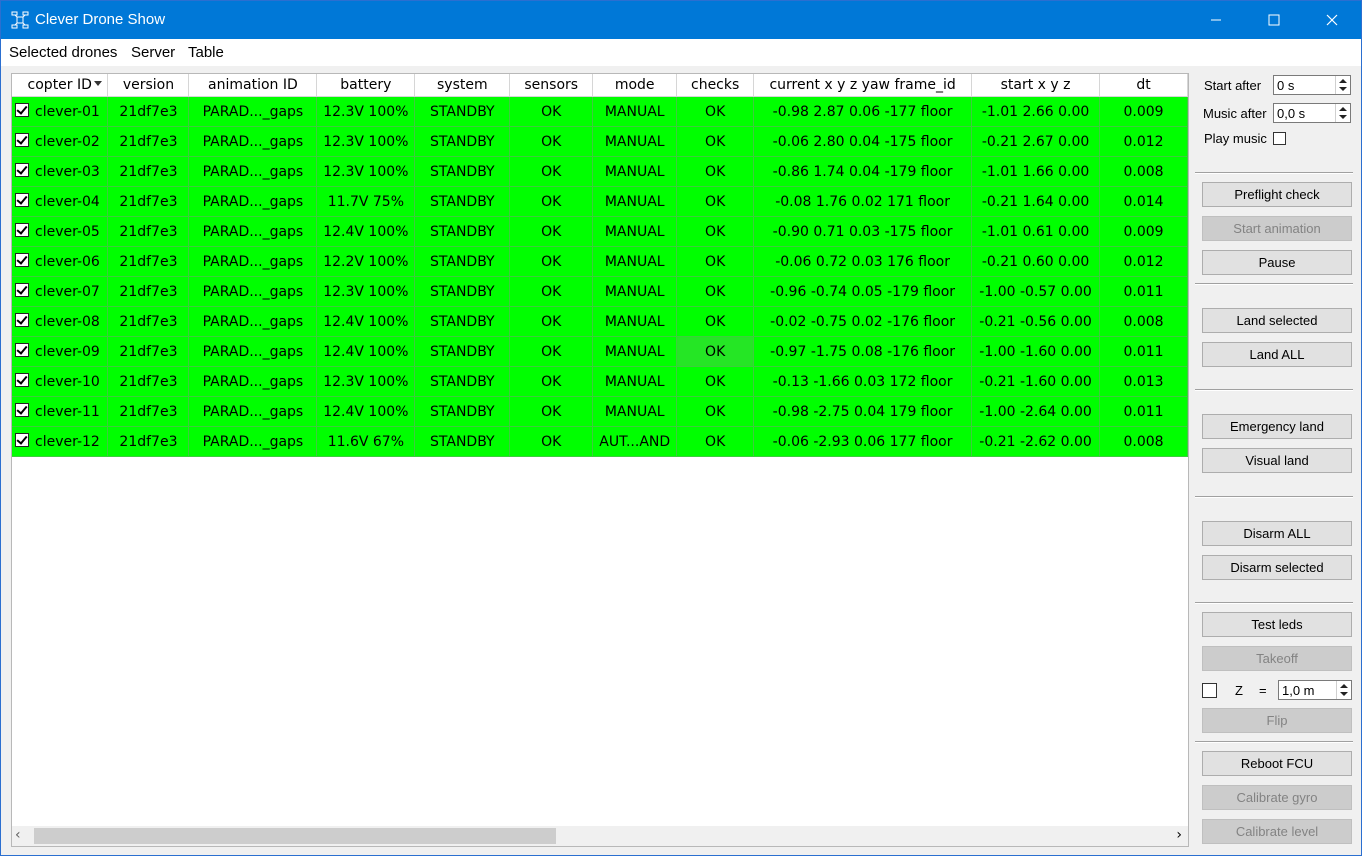 The width and height of the screenshot is (1362, 856). Describe the element at coordinates (1274, 20) in the screenshot. I see `maximize-button` at that location.